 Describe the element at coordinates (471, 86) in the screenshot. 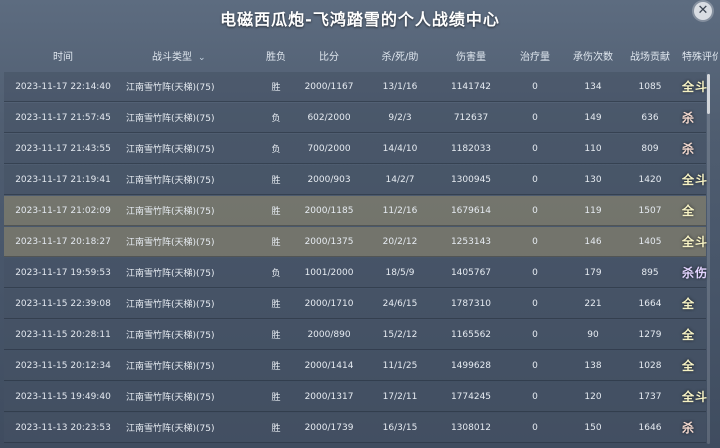

I see `cell-damage: 1141742` at that location.